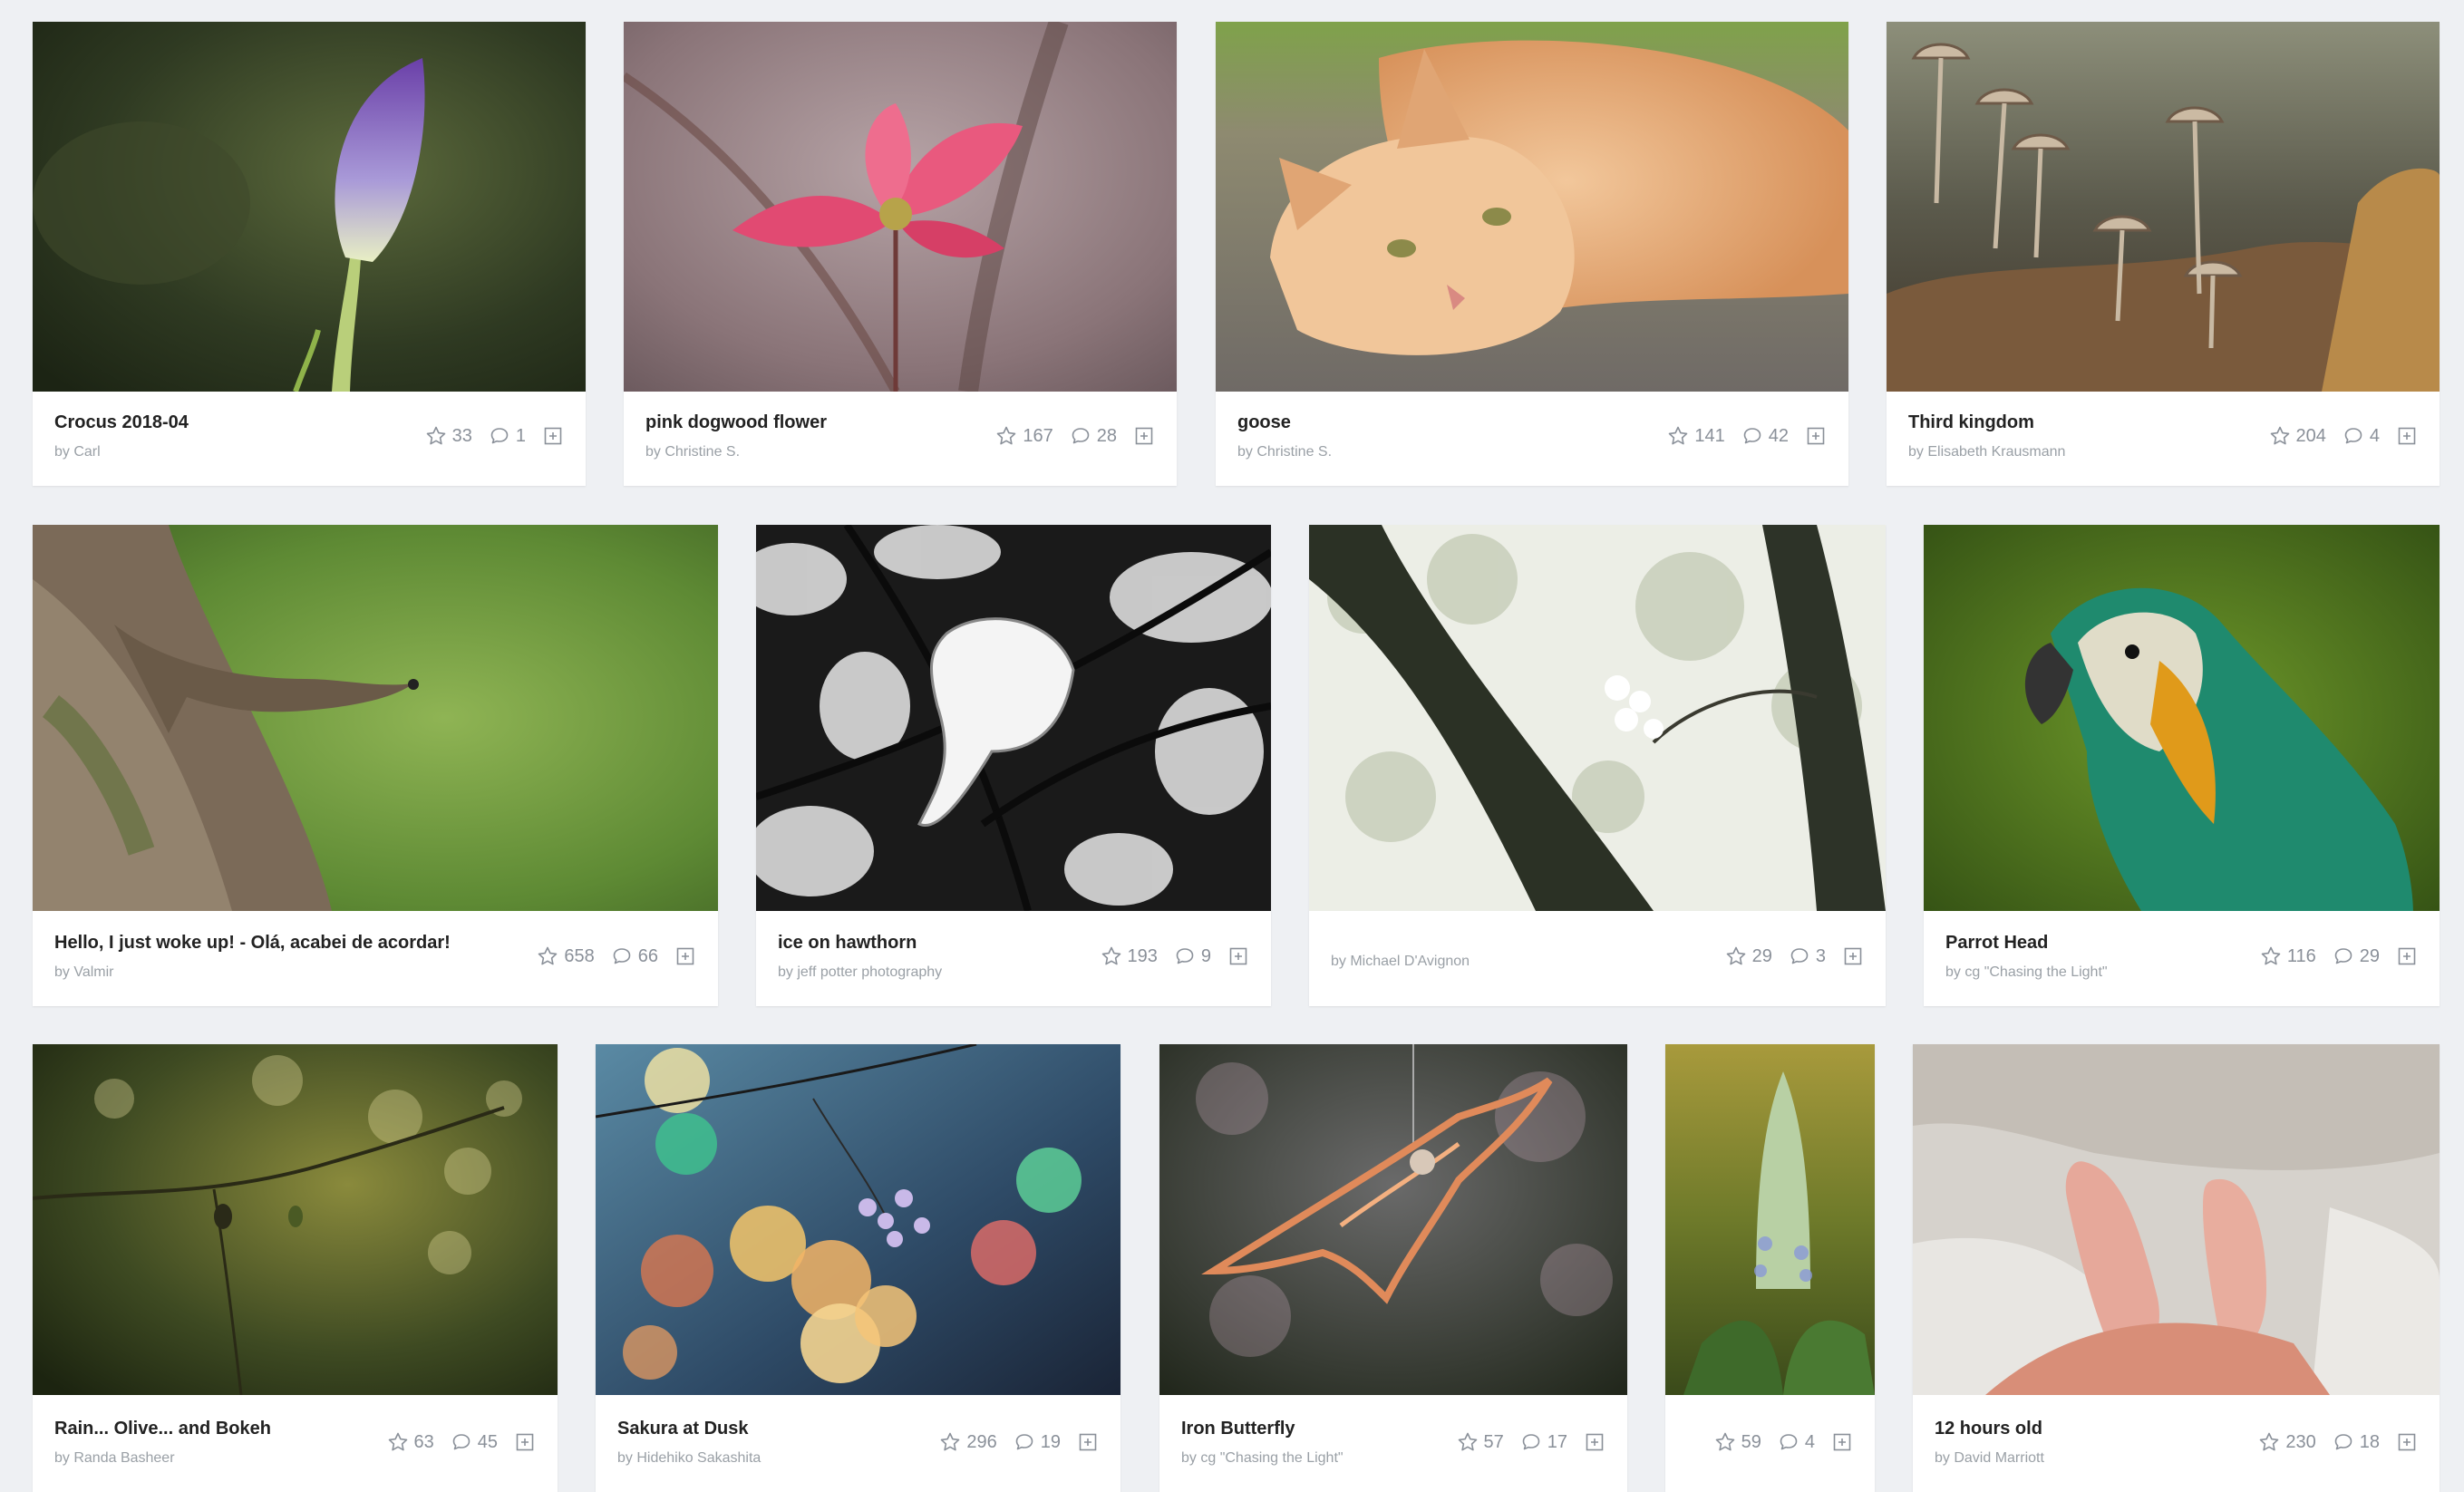 The image size is (2464, 1492). I want to click on comment-button: 3, so click(1807, 956).